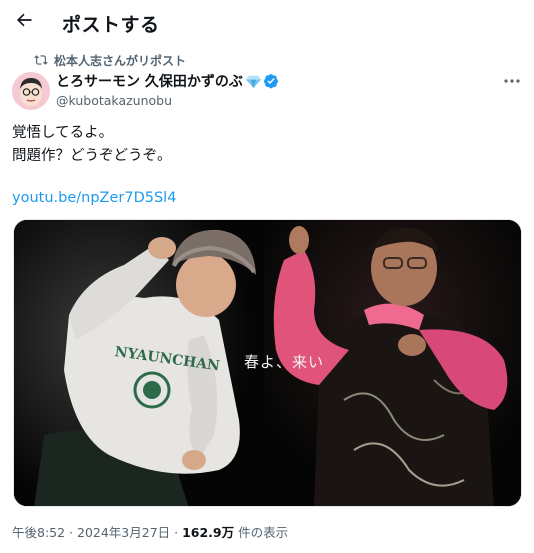 This screenshot has width=534, height=553. I want to click on back-arrow-icon, so click(24, 20).